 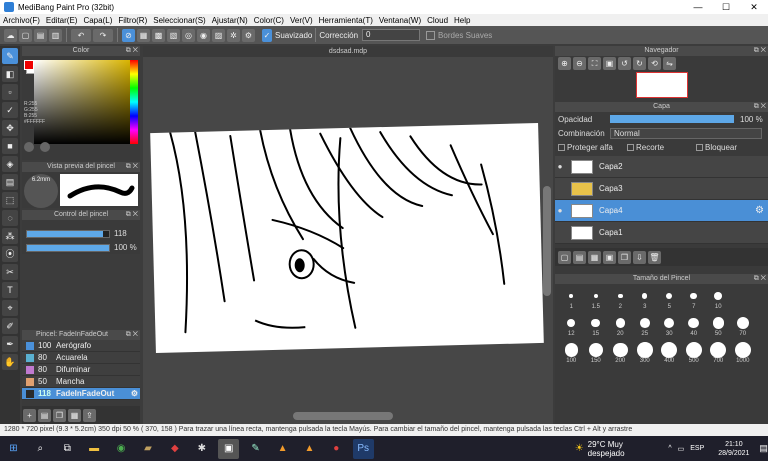 I want to click on minimize-button: —, so click(x=698, y=7).